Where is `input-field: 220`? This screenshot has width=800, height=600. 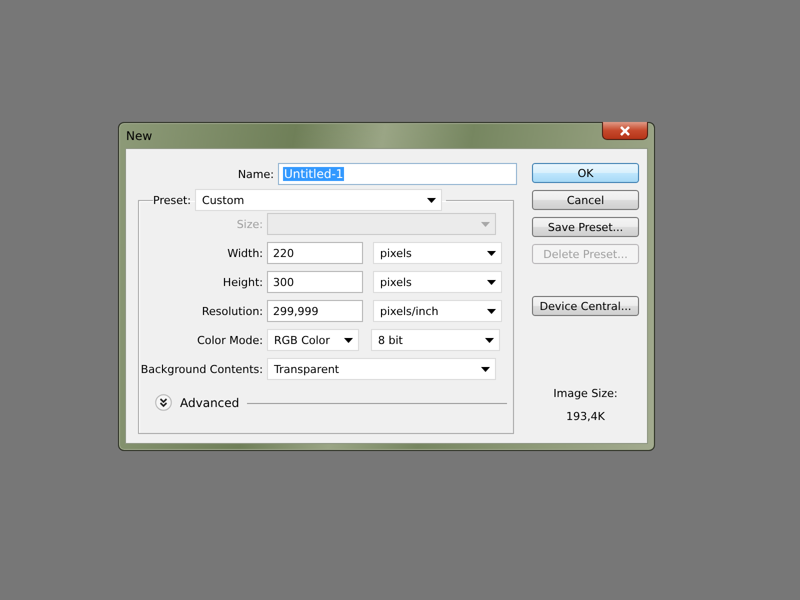 input-field: 220 is located at coordinates (315, 253).